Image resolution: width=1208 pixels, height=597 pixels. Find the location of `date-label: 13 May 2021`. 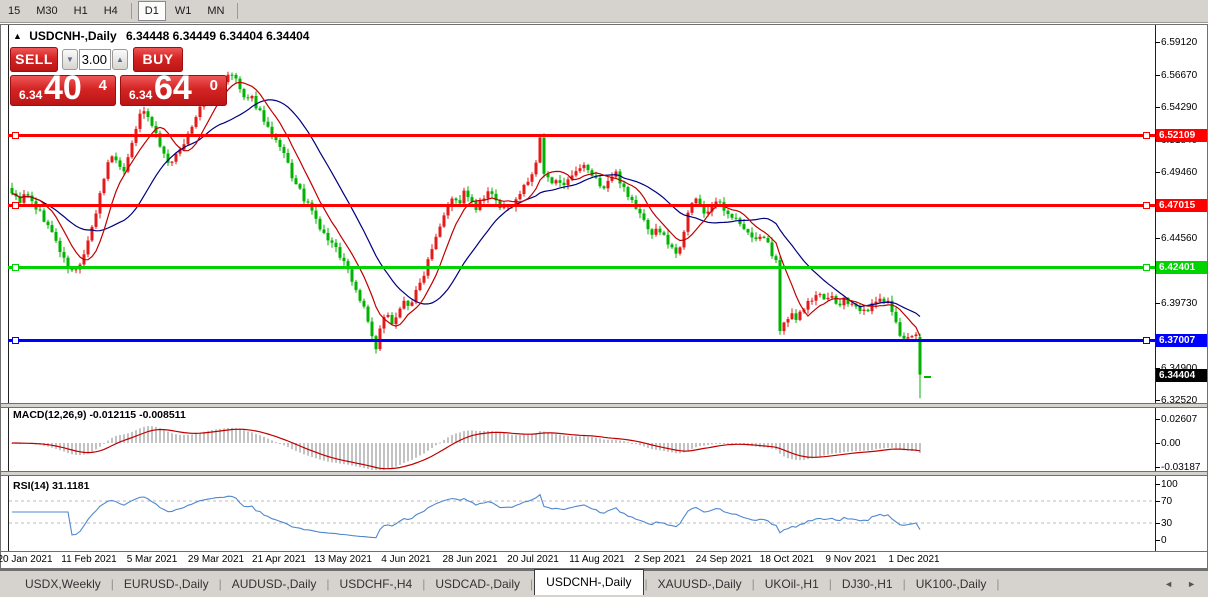

date-label: 13 May 2021 is located at coordinates (343, 559).